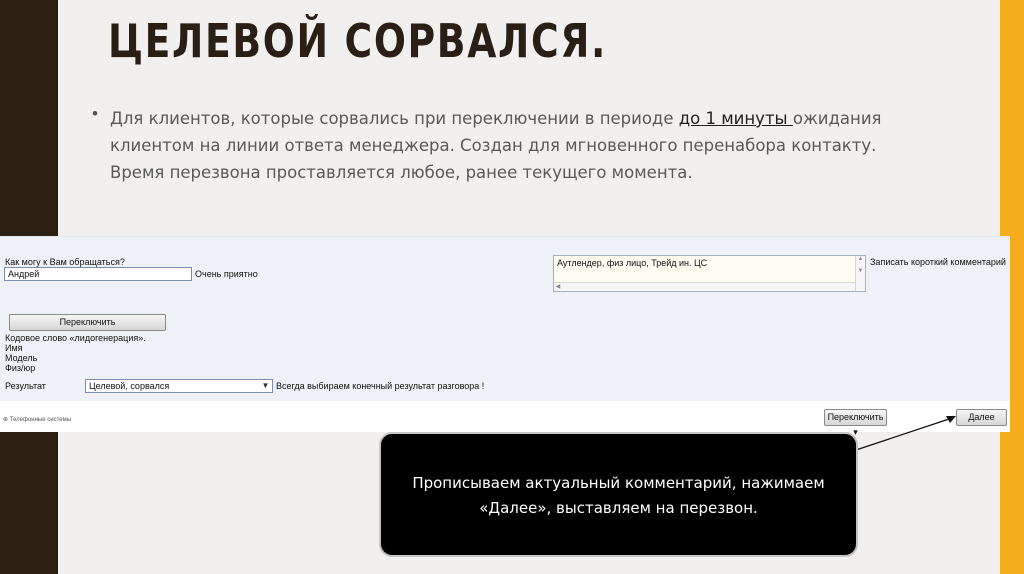 This screenshot has height=574, width=1024. I want to click on pleasure-text: Очень приятно, so click(226, 274).